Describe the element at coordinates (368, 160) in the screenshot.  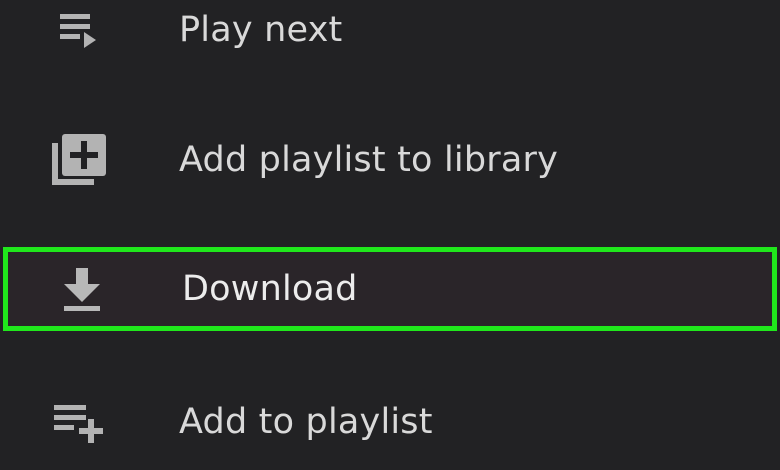
I see `menu-item-label: Add playlist to library` at that location.